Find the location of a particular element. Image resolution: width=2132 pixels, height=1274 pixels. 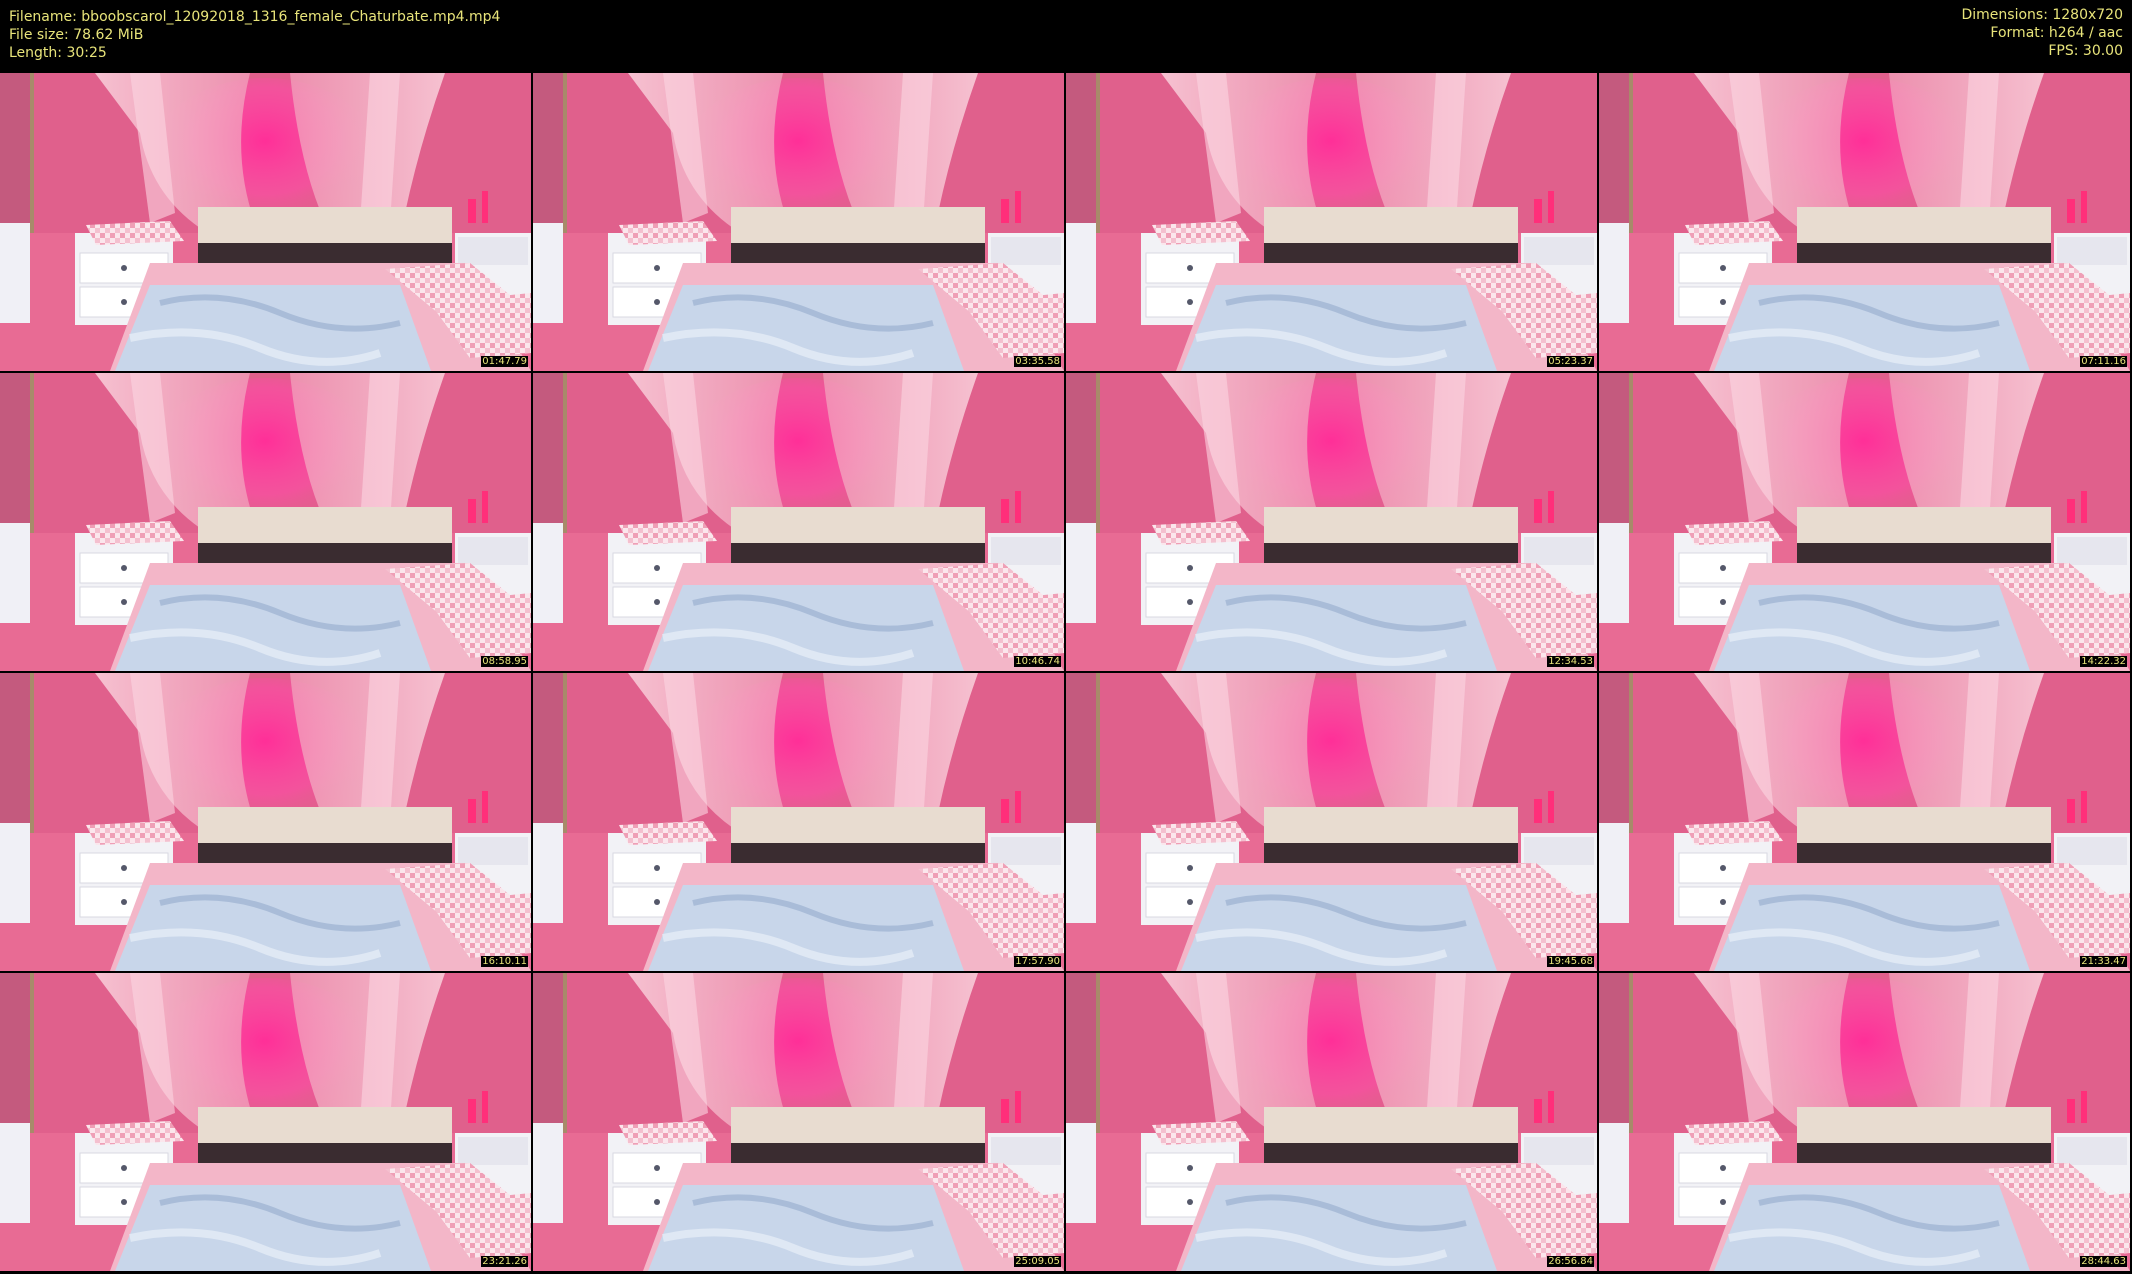

thumbnail-timestamp: 07:11.16 is located at coordinates (2103, 361).